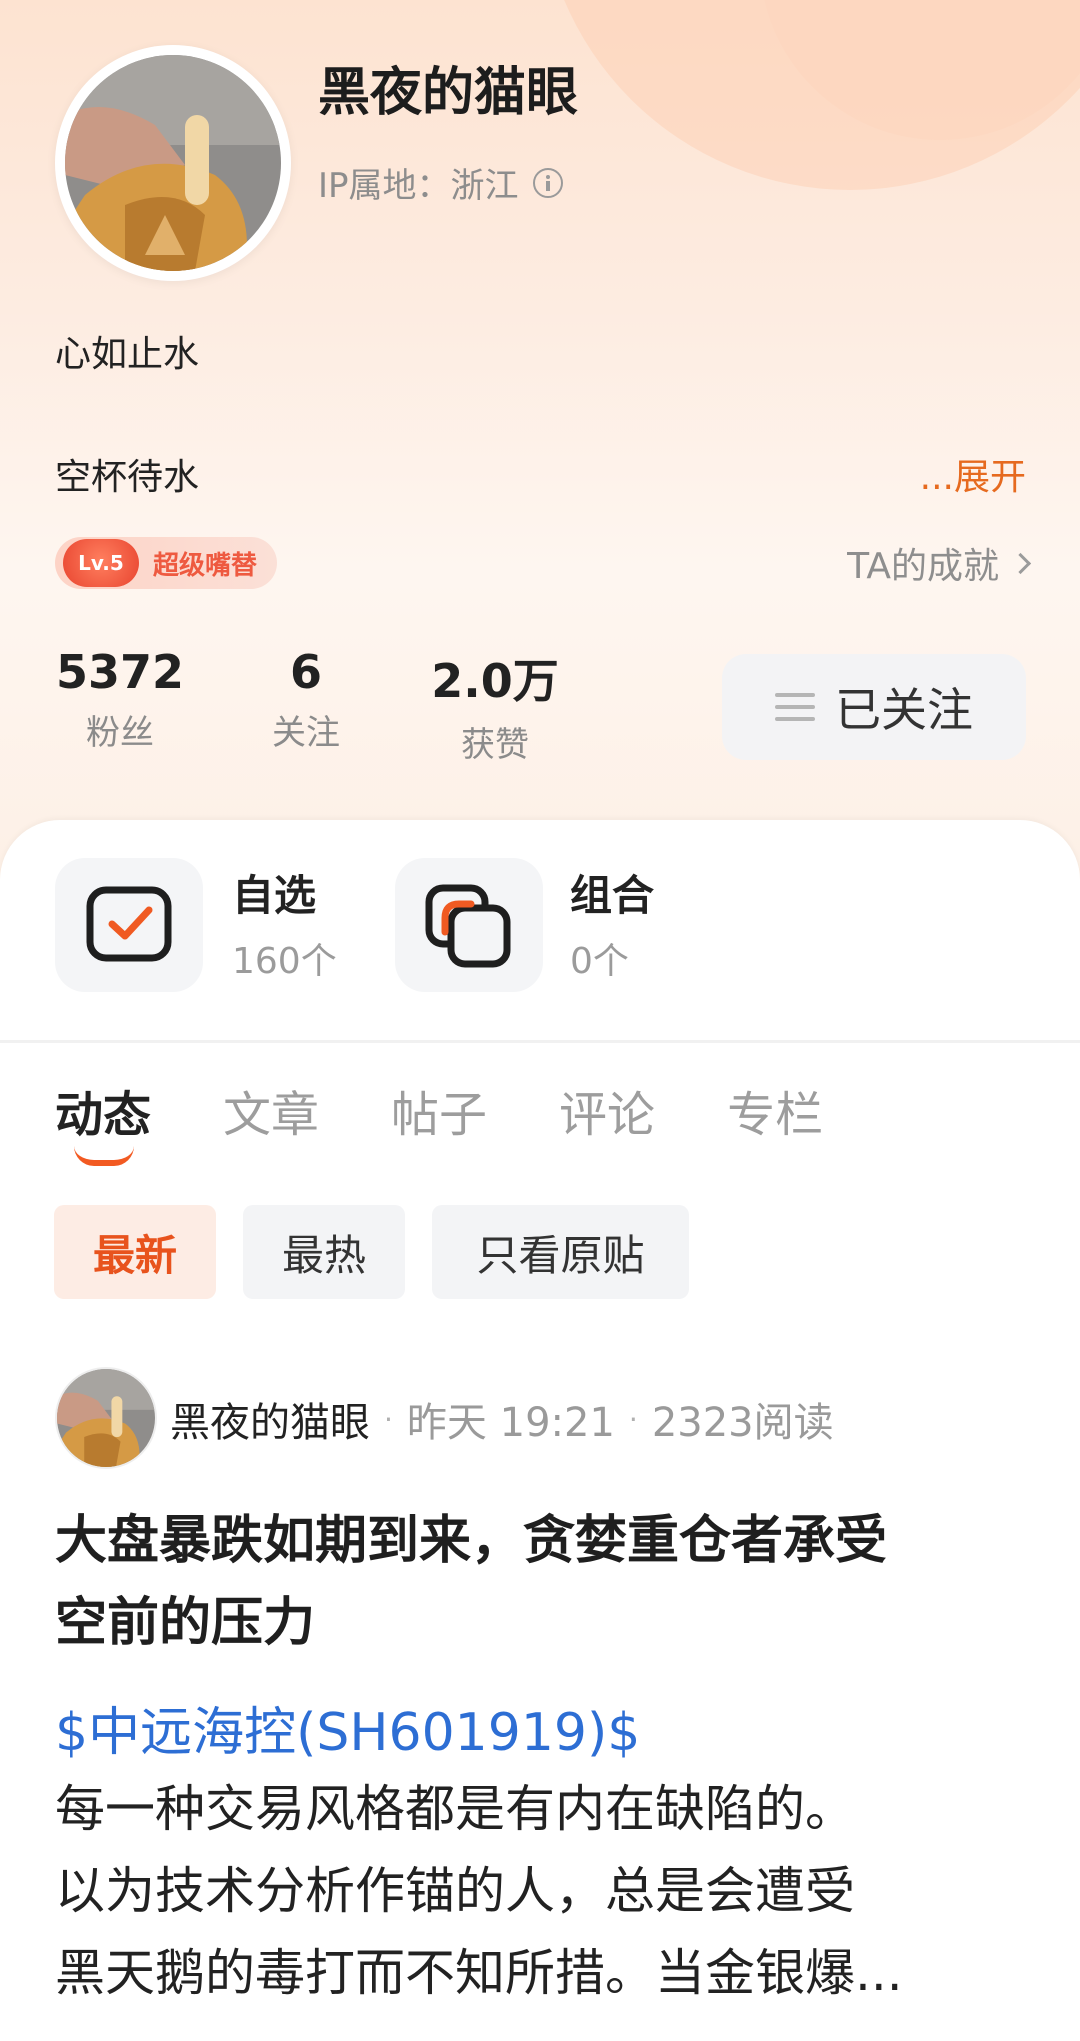 The image size is (1080, 2041). I want to click on level-badge: Lv.5 超级嘴替, so click(166, 563).